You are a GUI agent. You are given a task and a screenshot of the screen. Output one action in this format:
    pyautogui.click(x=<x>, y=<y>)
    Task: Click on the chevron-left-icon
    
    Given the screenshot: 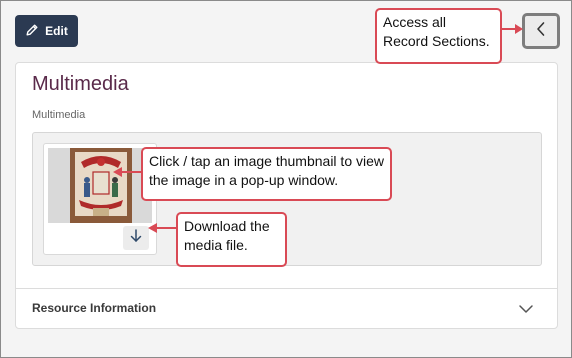 What is the action you would take?
    pyautogui.click(x=541, y=31)
    